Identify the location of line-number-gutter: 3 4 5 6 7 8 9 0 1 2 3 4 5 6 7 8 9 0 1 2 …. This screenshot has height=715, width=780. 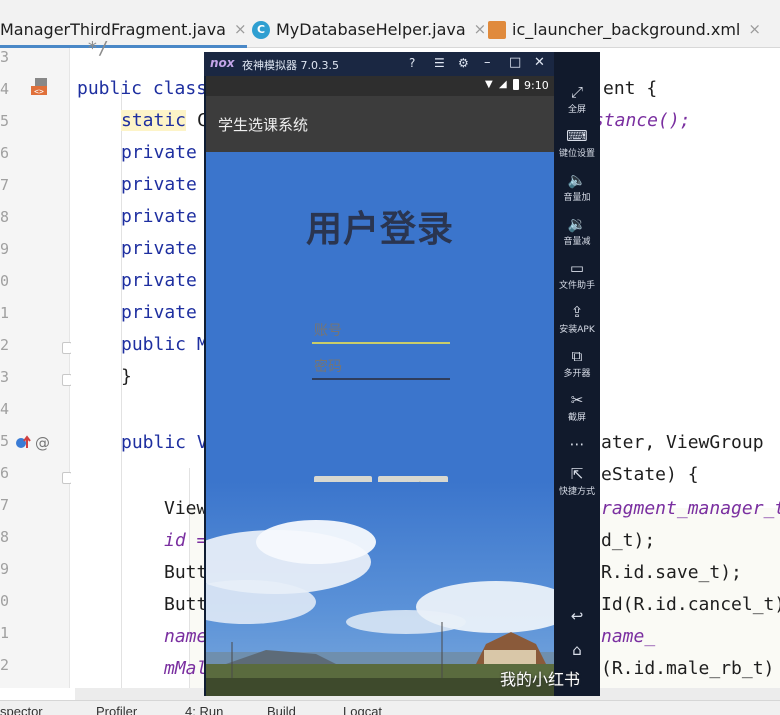
(36, 368).